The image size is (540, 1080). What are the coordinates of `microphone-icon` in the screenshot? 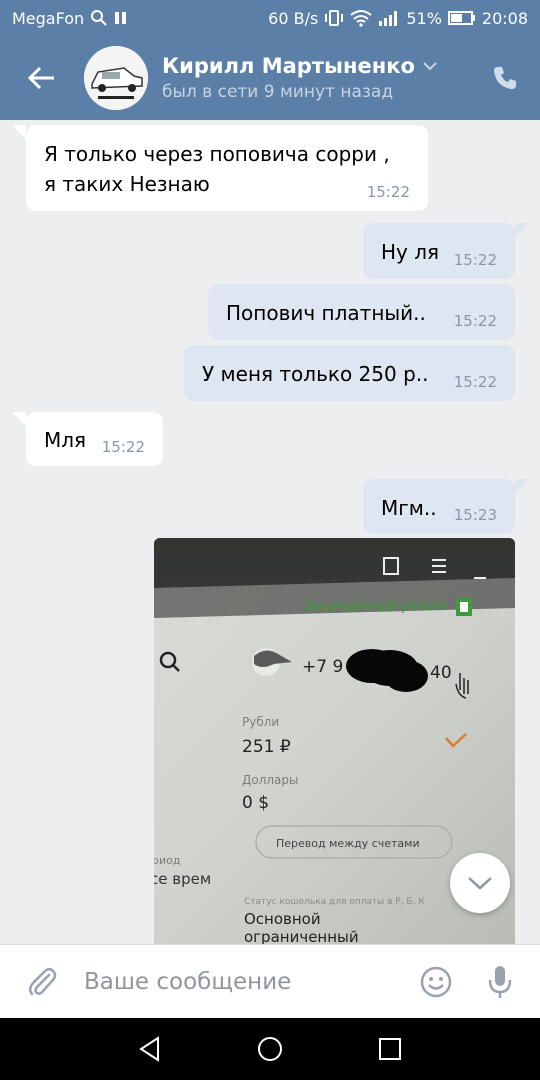 It's located at (500, 981).